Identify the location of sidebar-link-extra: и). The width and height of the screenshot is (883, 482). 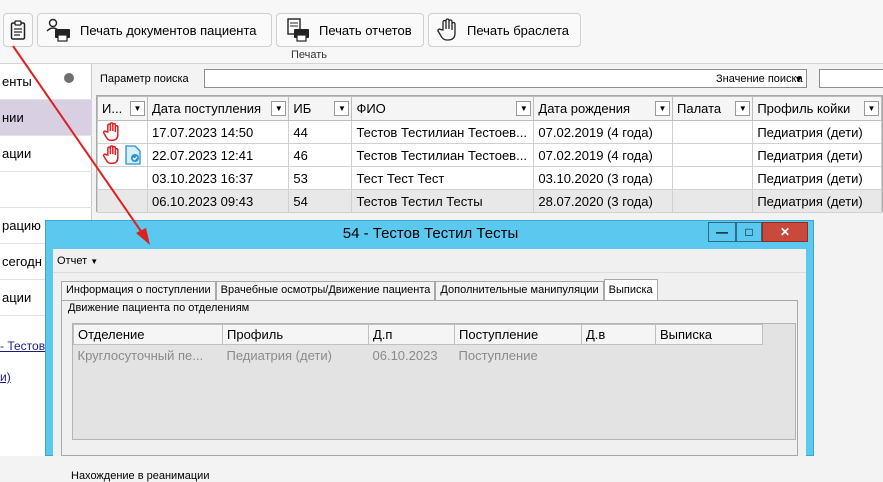
(5, 377).